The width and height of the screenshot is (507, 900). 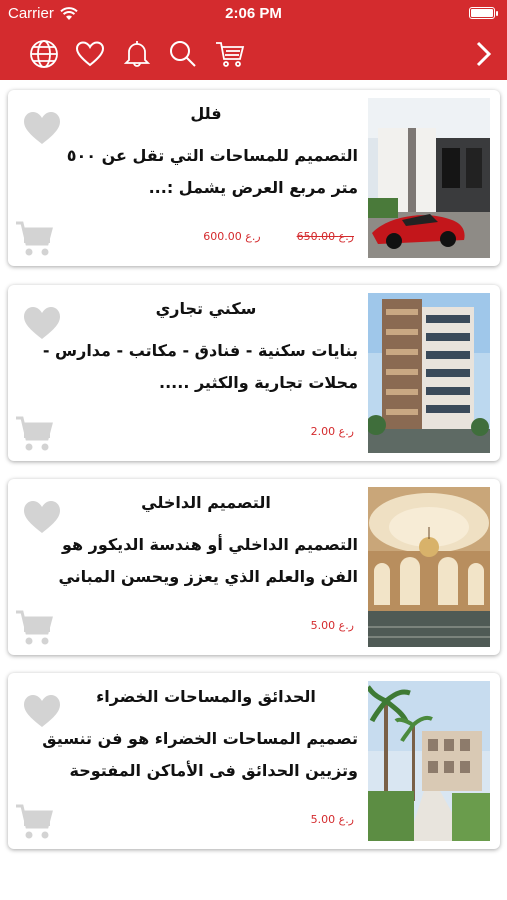 I want to click on chevron-right-icon, so click(x=483, y=54).